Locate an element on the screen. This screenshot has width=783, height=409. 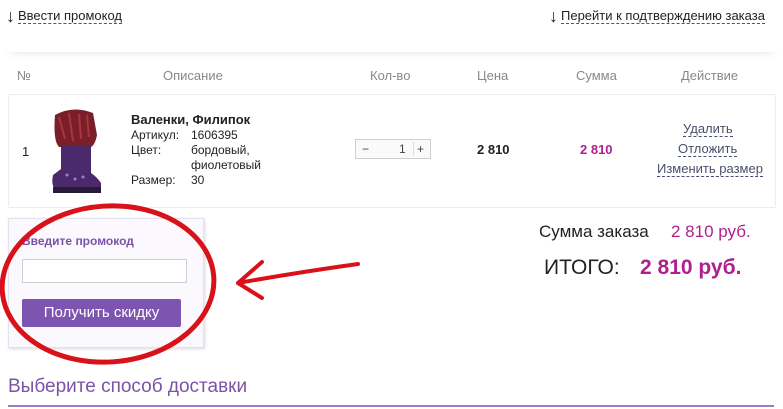
delivery-section-title: Выберите способ доставки is located at coordinates (128, 386).